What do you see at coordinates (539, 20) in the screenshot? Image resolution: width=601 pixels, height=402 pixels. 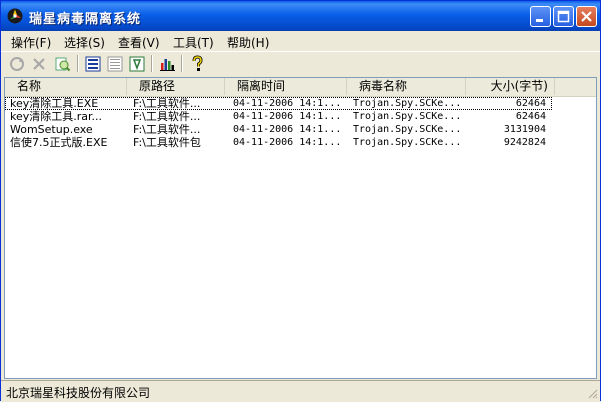 I see `minimize-icon` at bounding box center [539, 20].